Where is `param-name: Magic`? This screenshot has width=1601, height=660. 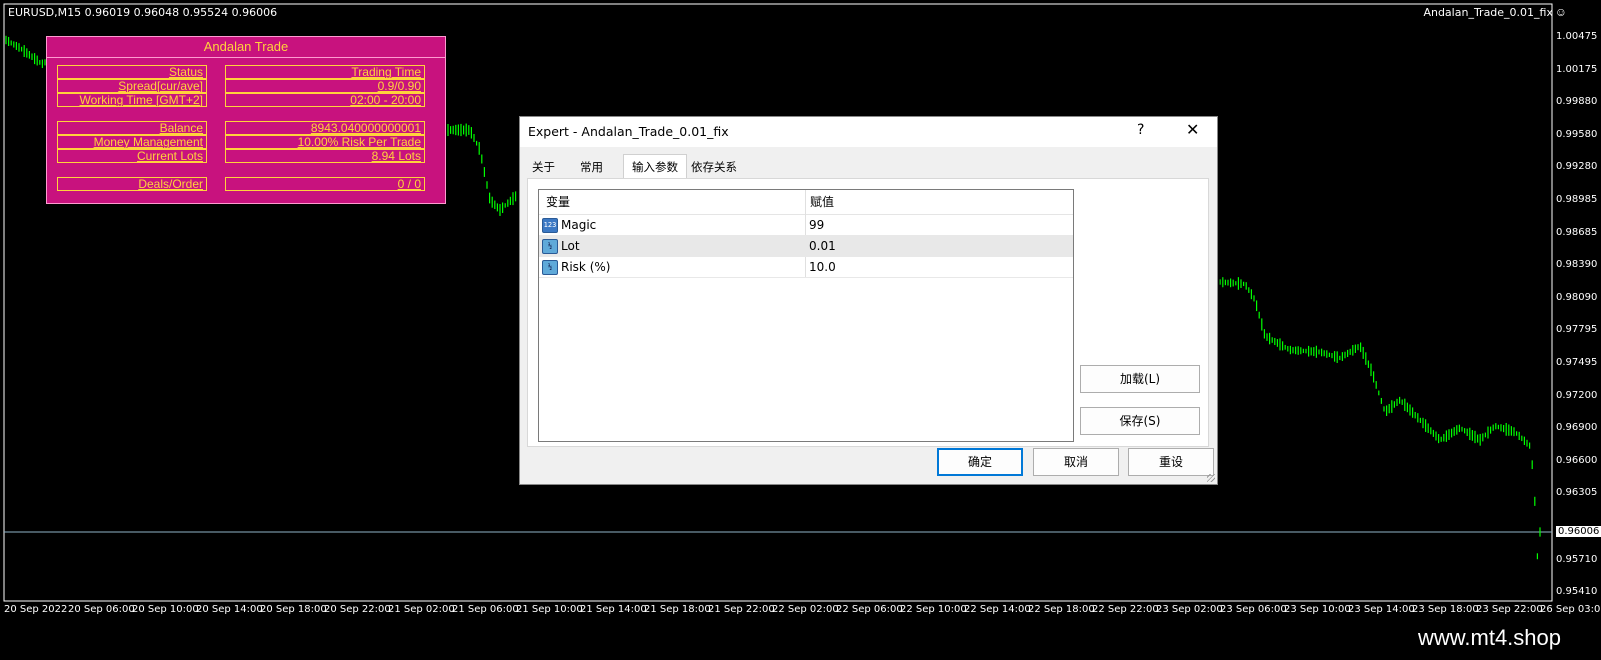 param-name: Magic is located at coordinates (579, 225).